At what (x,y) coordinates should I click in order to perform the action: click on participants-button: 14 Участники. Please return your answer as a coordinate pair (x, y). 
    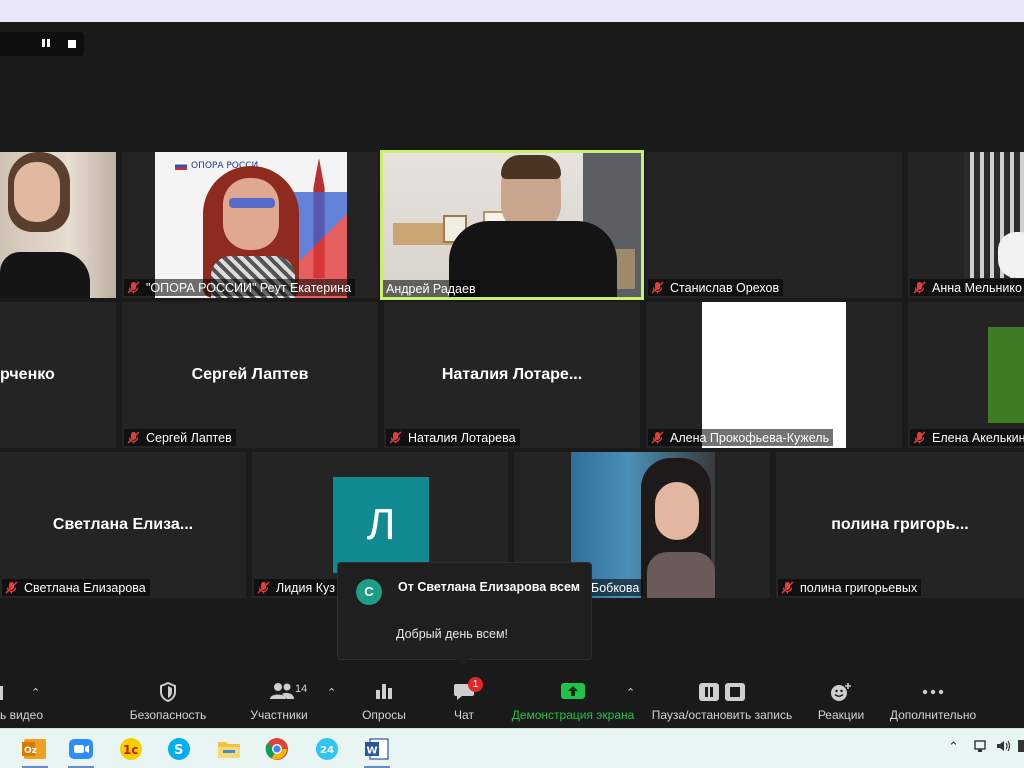
    Looking at the image, I should click on (279, 700).